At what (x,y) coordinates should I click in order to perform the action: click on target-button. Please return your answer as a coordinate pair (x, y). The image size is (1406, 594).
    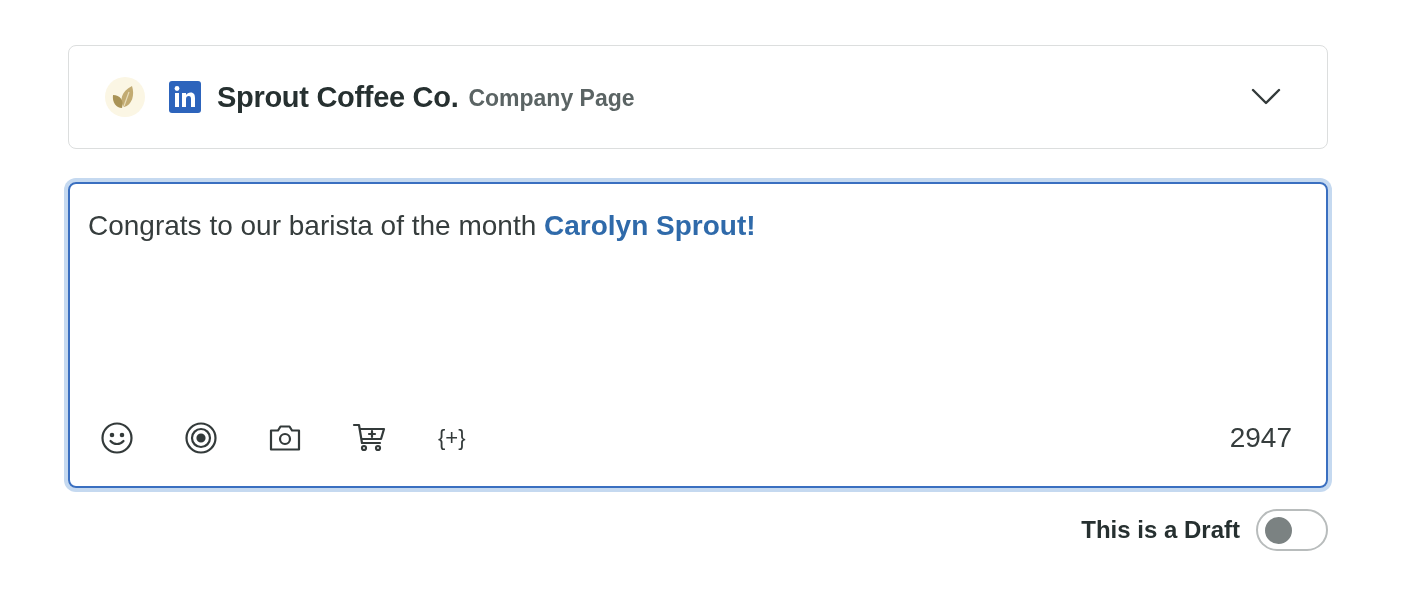
    Looking at the image, I should click on (201, 438).